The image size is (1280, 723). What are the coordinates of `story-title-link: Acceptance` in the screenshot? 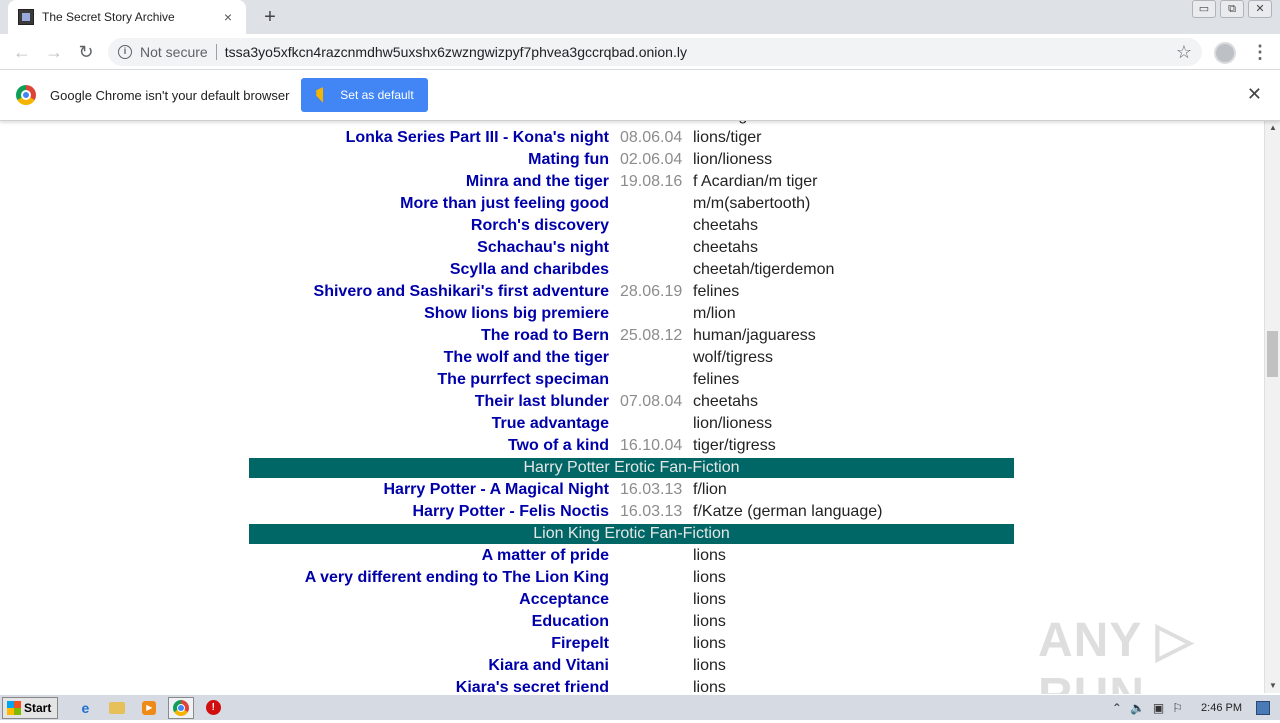 It's located at (564, 600).